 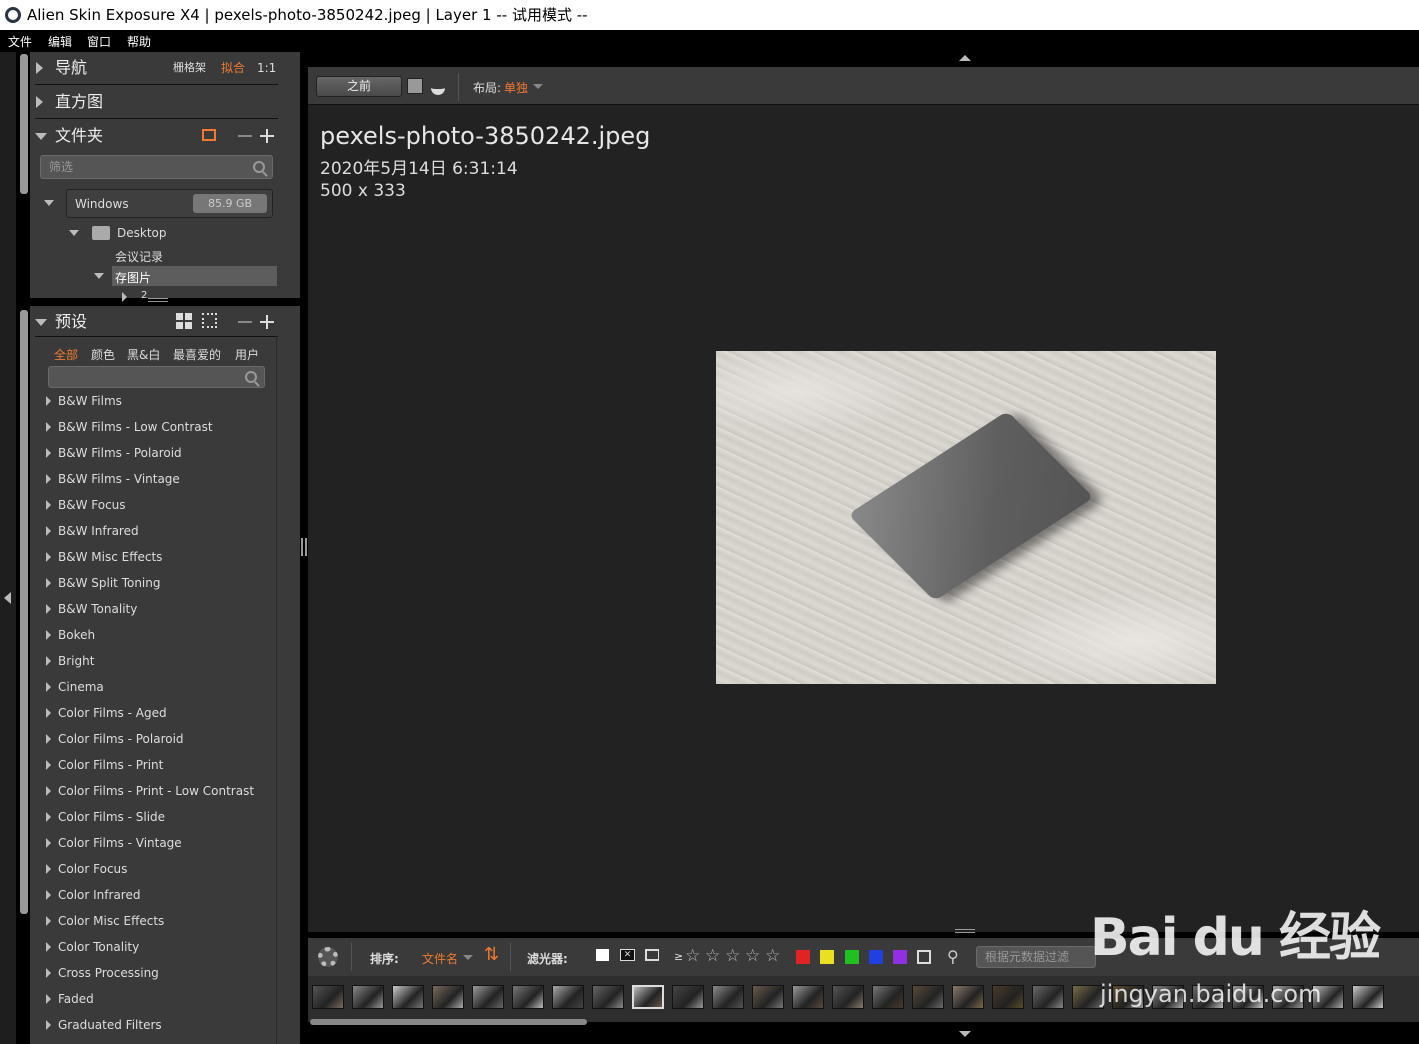 What do you see at coordinates (138, 427) in the screenshot?
I see `preset-item: B&W Films - Low Contrast` at bounding box center [138, 427].